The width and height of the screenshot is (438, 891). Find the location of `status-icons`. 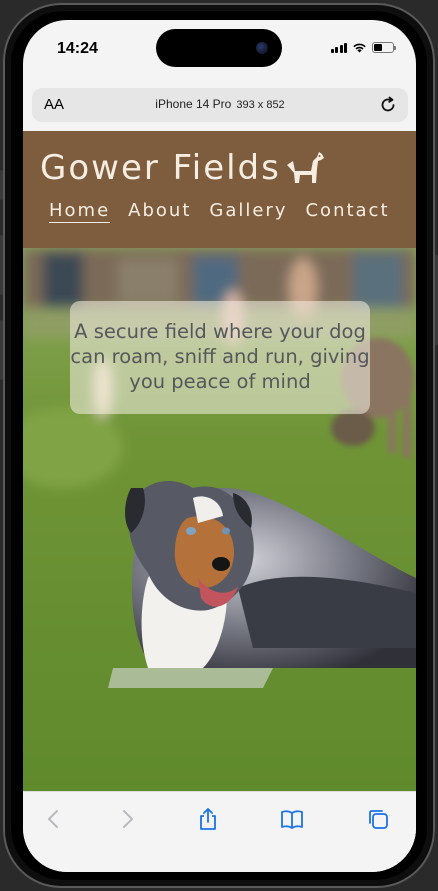

status-icons is located at coordinates (363, 47).